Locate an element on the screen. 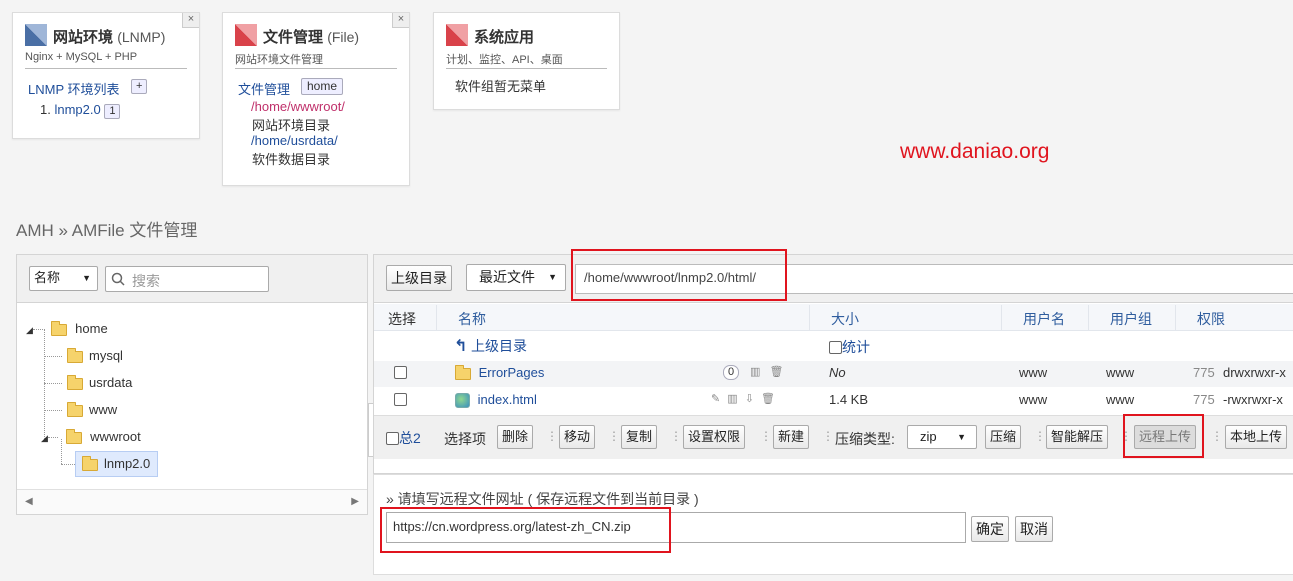 Image resolution: width=1293 pixels, height=581 pixels. row-perm-num: 775 is located at coordinates (1204, 372).